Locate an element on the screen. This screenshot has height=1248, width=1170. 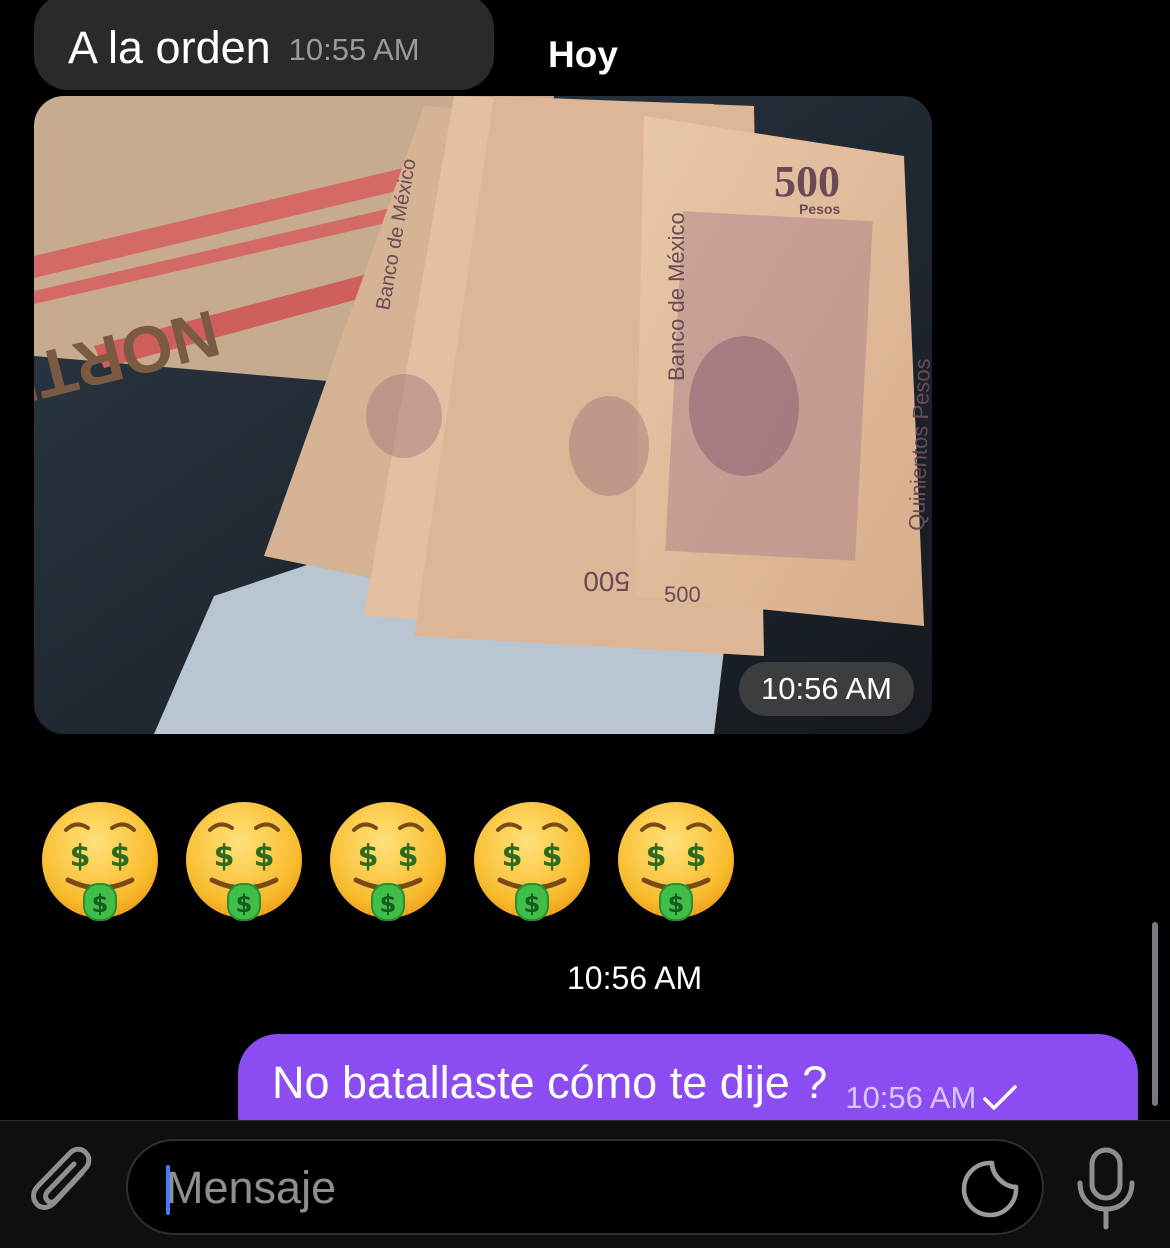
incoming-message-bubble: A la orden 10:55 AM is located at coordinates (264, 45).